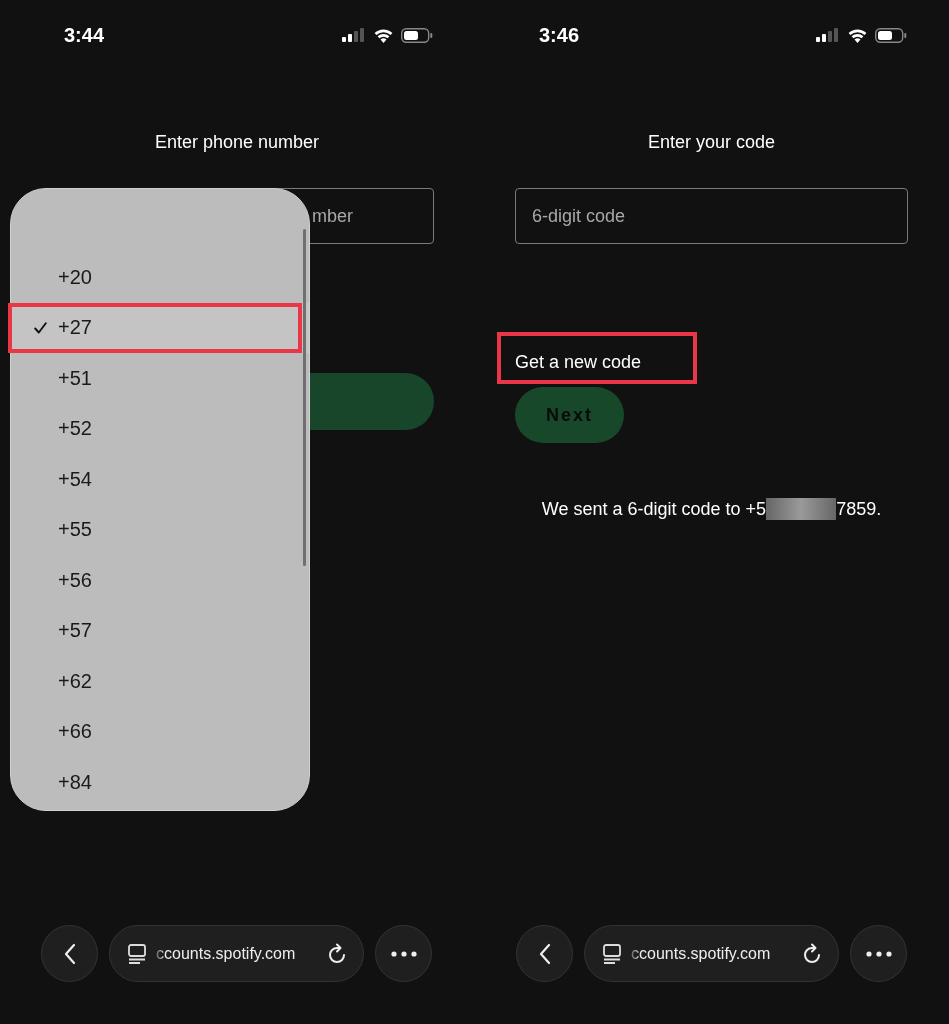 This screenshot has width=949, height=1024. Describe the element at coordinates (160, 580) in the screenshot. I see `menu-item: +56` at that location.